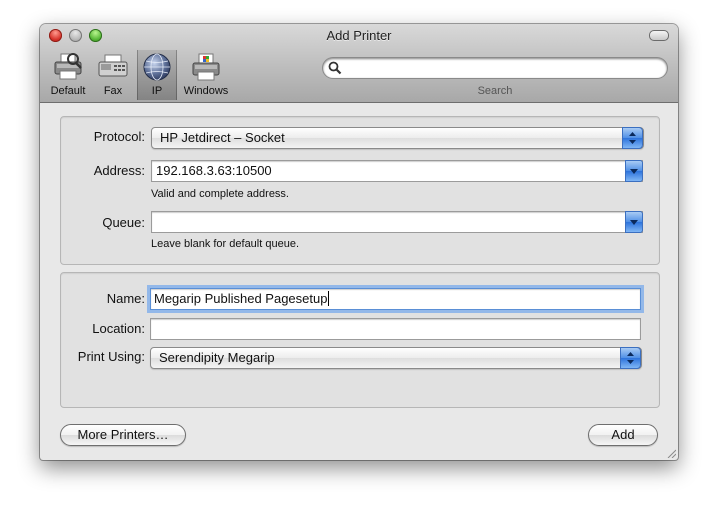 This screenshot has width=718, height=514. I want to click on address-combo: 192.168.3.63:10500, so click(397, 171).